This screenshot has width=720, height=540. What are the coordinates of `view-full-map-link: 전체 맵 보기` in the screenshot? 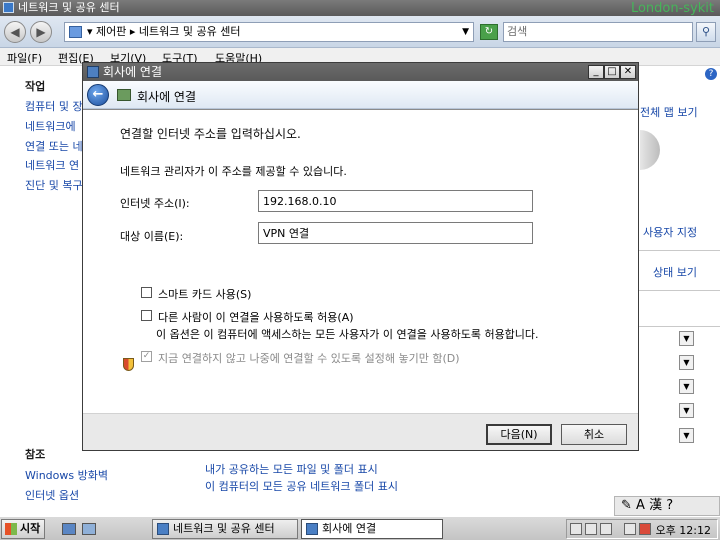 It's located at (669, 112).